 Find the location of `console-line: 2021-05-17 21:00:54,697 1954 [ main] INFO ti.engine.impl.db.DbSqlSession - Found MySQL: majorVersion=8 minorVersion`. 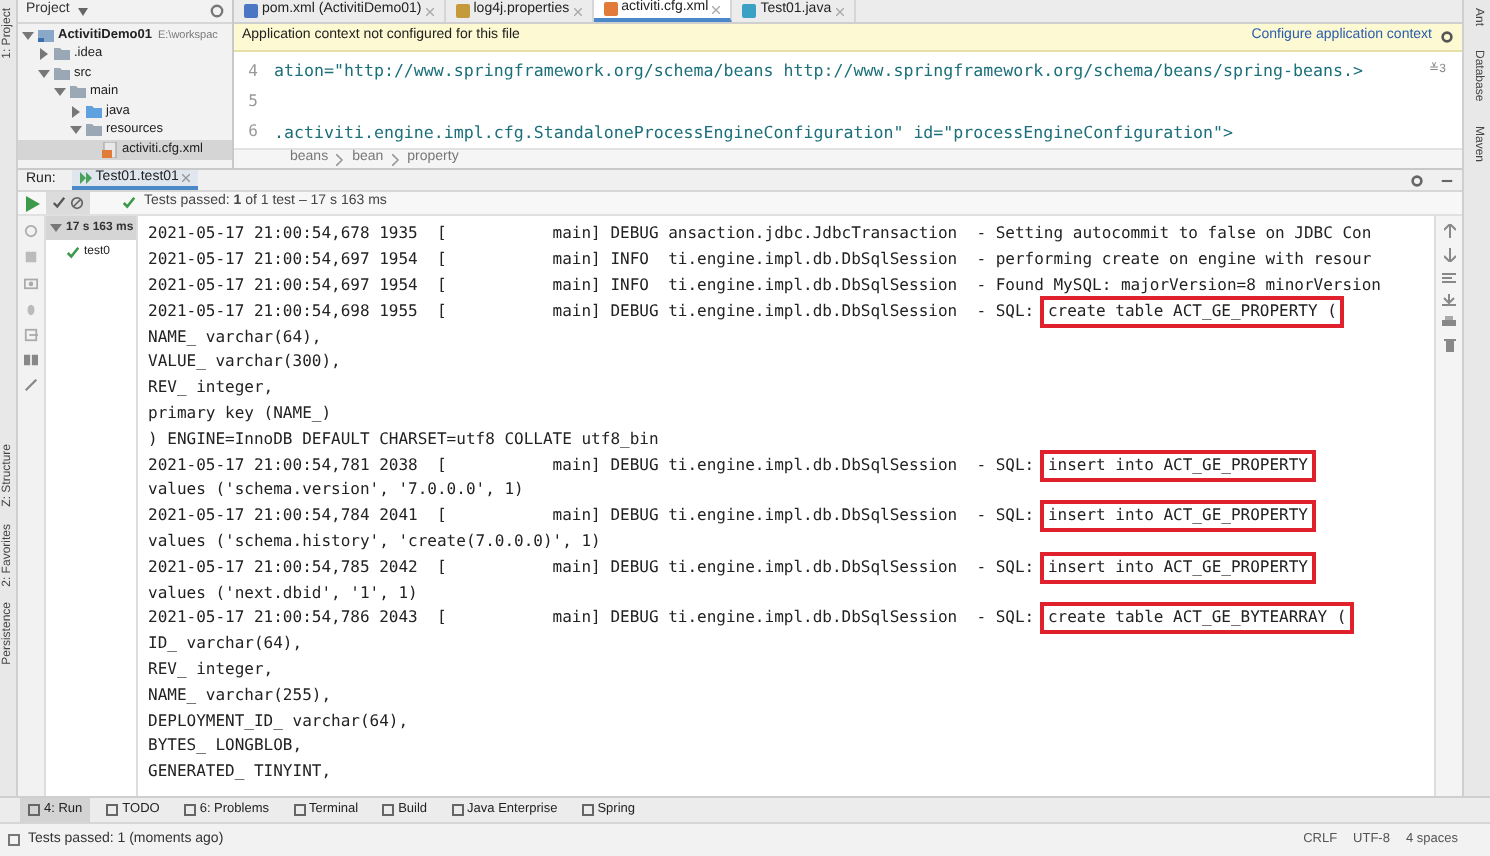

console-line: 2021-05-17 21:00:54,697 1954 [ main] INFO ti.engine.impl.db.DbSqlSession - Found MySQL: majorVersion=8 minorVersion is located at coordinates (764, 285).